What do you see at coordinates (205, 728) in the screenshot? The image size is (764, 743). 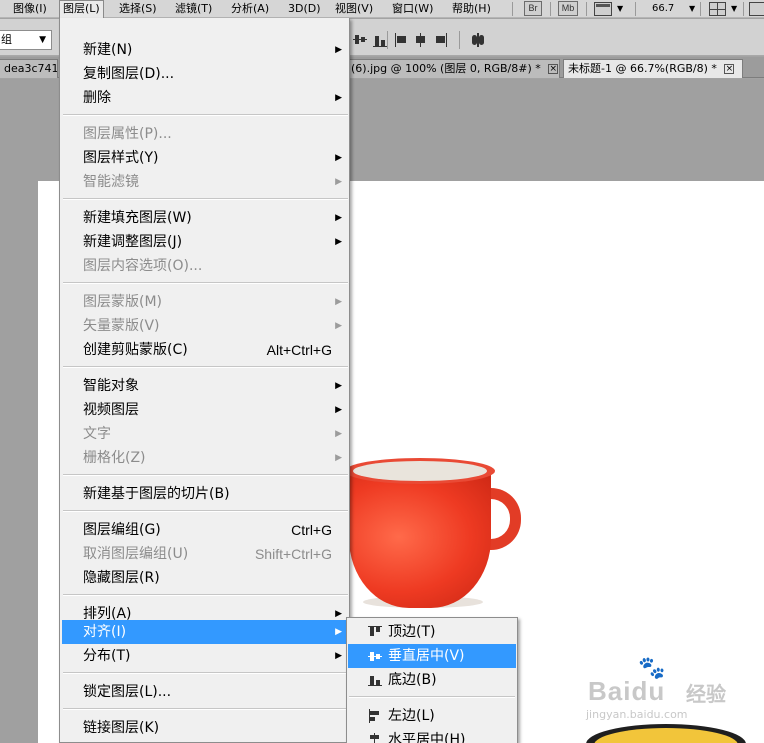 I see `menu-item-link-layers: 链接图层(K)` at bounding box center [205, 728].